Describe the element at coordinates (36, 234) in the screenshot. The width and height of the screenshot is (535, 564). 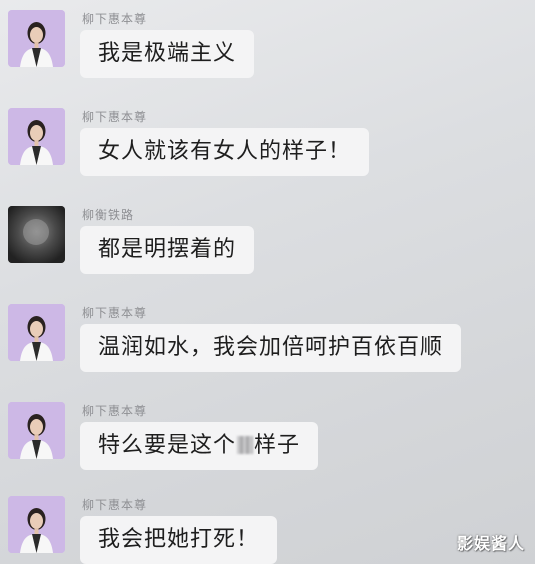
I see `dark-avatar-icon` at that location.